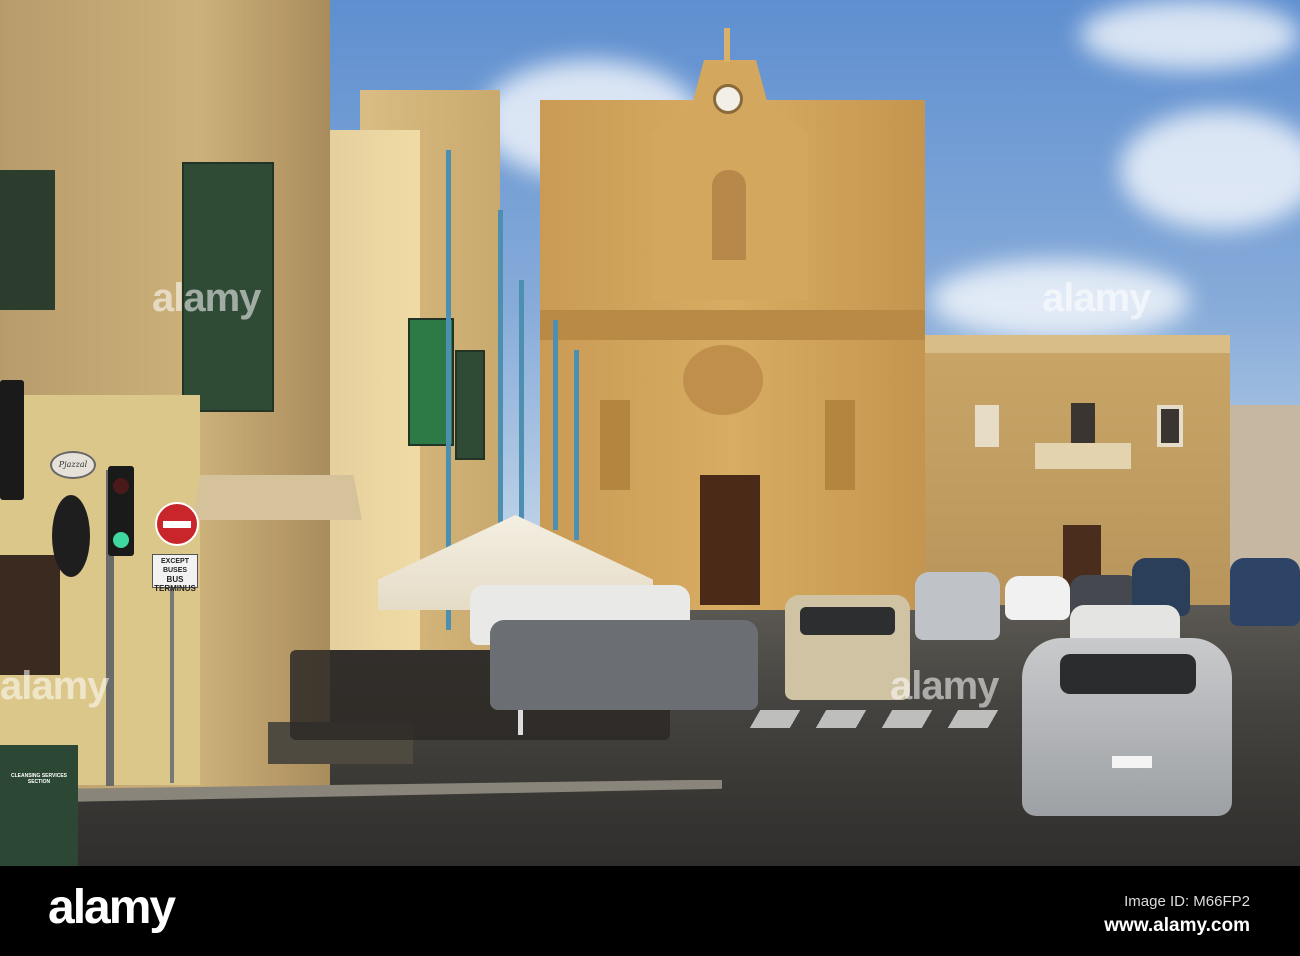 The height and width of the screenshot is (956, 1300). I want to click on image-id: Image ID: M66FP2, so click(1187, 901).